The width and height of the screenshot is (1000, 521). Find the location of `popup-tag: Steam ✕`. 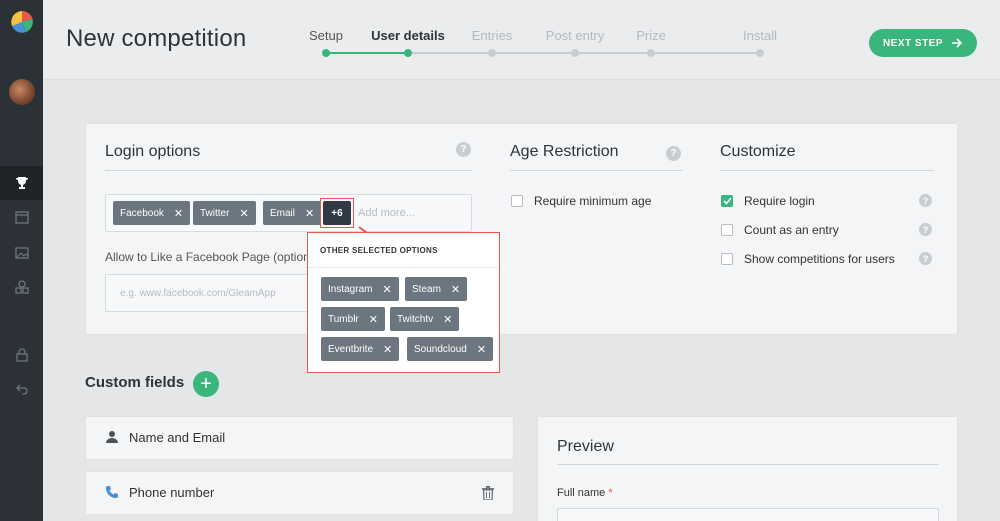

popup-tag: Steam ✕ is located at coordinates (436, 289).